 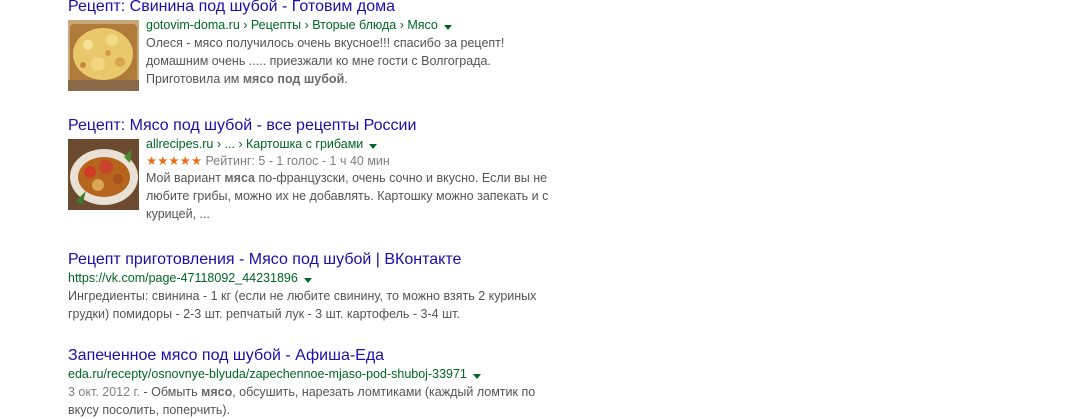 What do you see at coordinates (297, 160) in the screenshot?
I see `rating-text: Рейтинг: 5 - 1 голос - 1 ч 40 мин` at bounding box center [297, 160].